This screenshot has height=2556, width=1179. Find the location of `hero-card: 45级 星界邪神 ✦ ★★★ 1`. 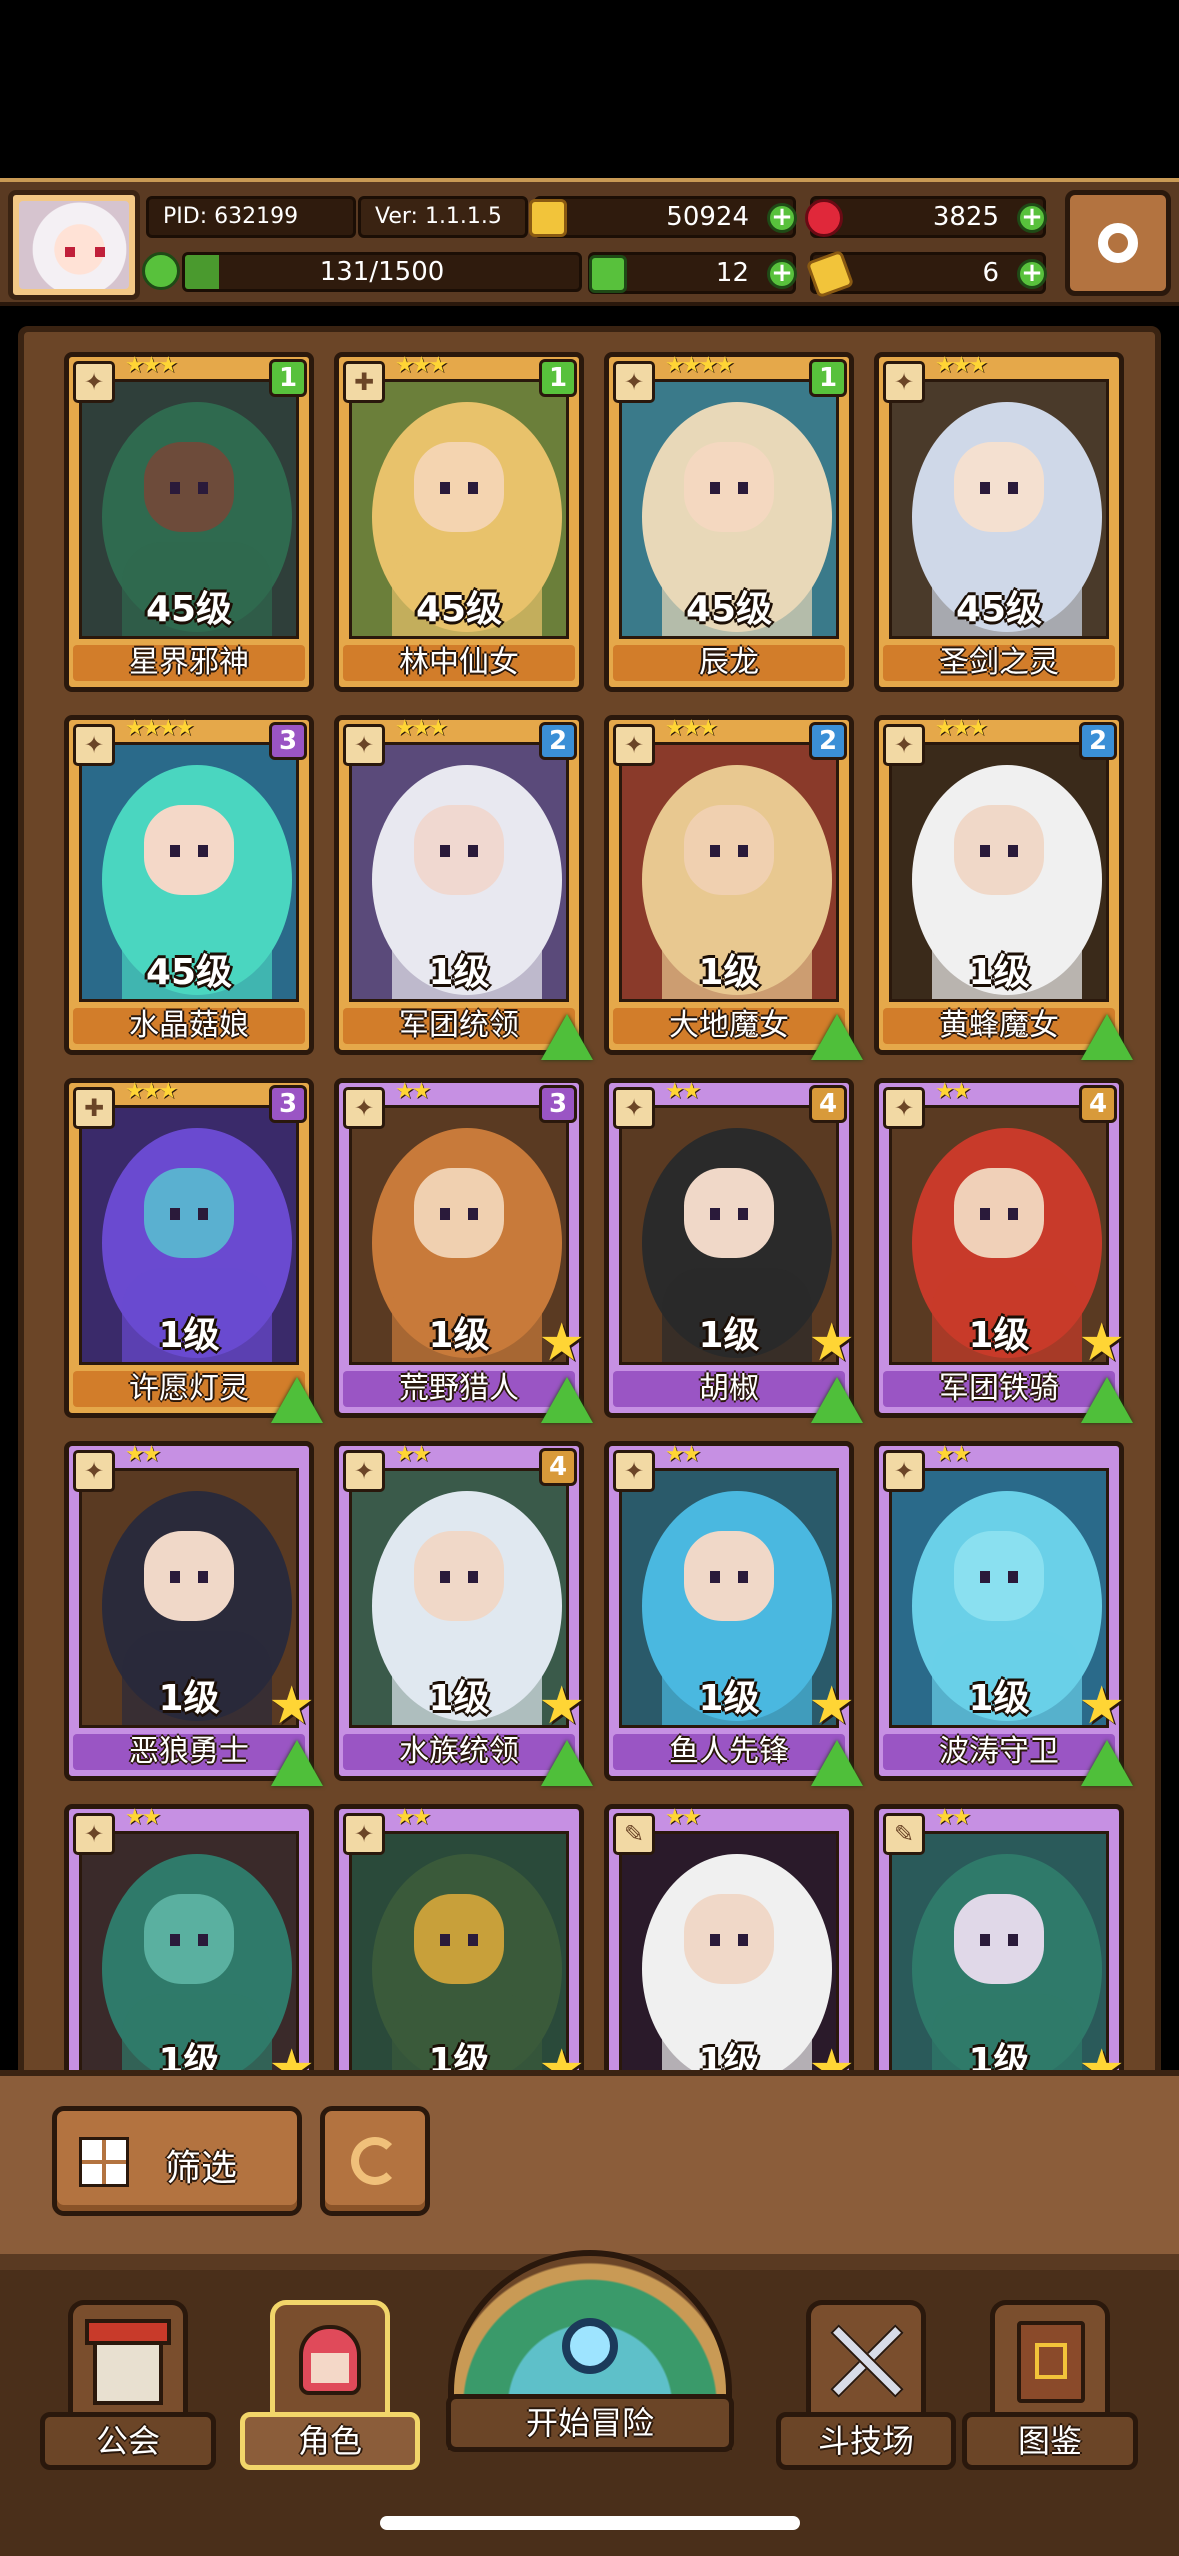

hero-card: 45级 星界邪神 ✦ ★★★ 1 is located at coordinates (189, 522).